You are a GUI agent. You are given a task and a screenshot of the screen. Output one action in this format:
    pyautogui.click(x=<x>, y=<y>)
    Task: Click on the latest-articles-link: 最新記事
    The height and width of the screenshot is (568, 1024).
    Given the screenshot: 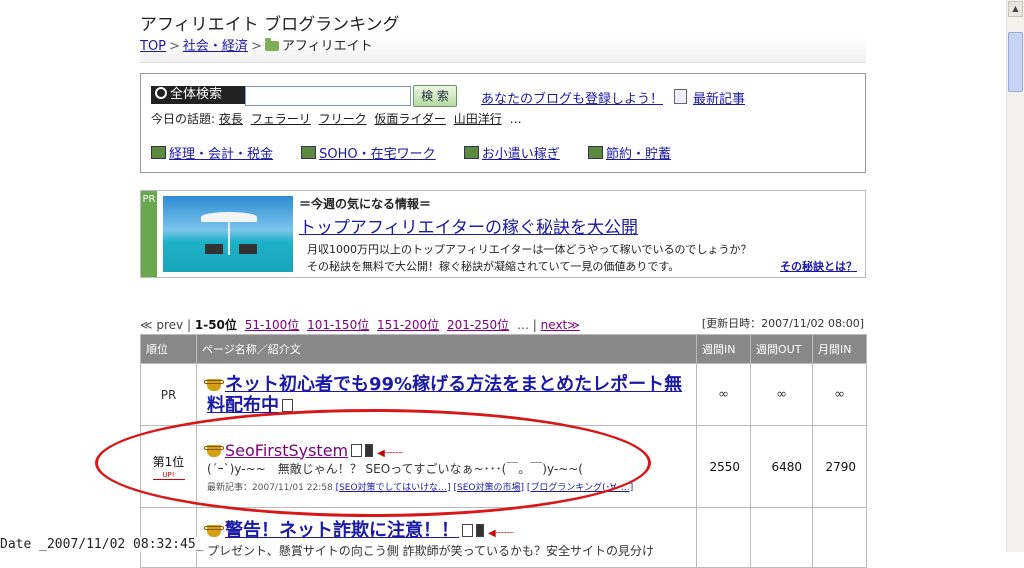 What is the action you would take?
    pyautogui.click(x=719, y=97)
    